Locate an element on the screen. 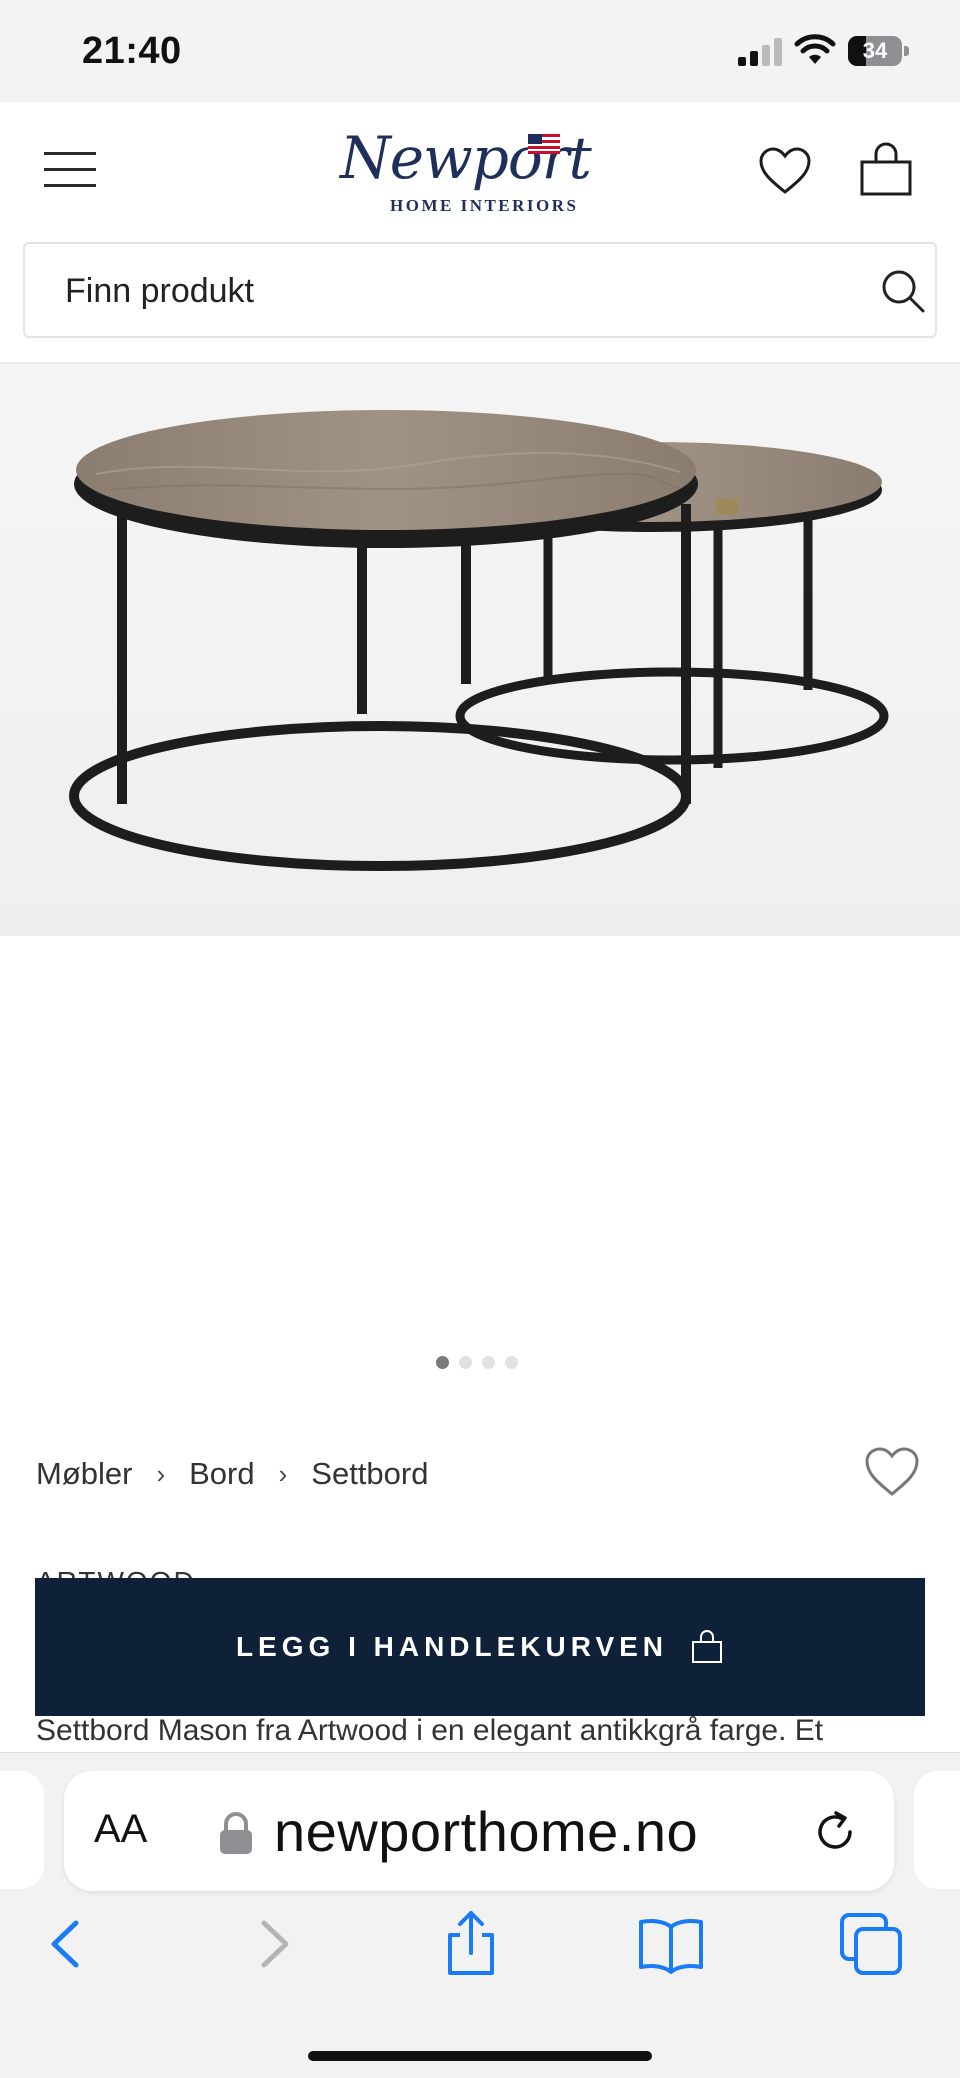 The image size is (960, 2078). add-to-cart-button: LEGG I HANDLEKURVEN is located at coordinates (480, 1647).